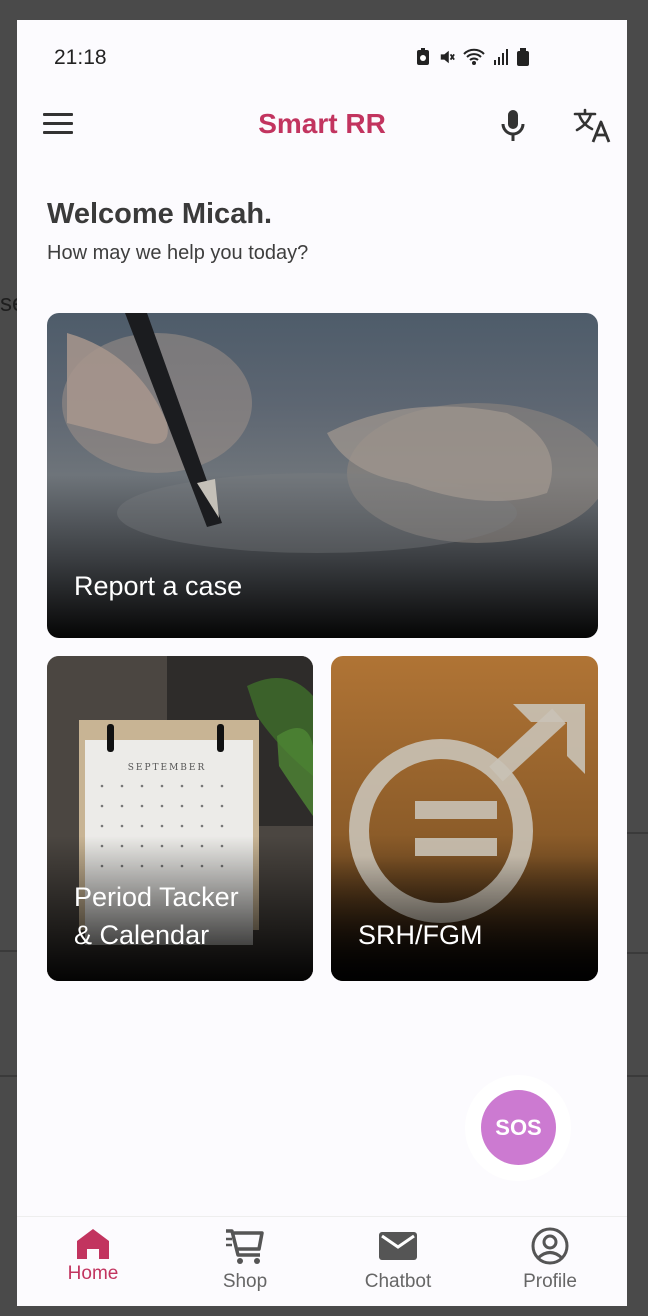  I want to click on period-tracker-label: Period Tacker & Calendar, so click(156, 916).